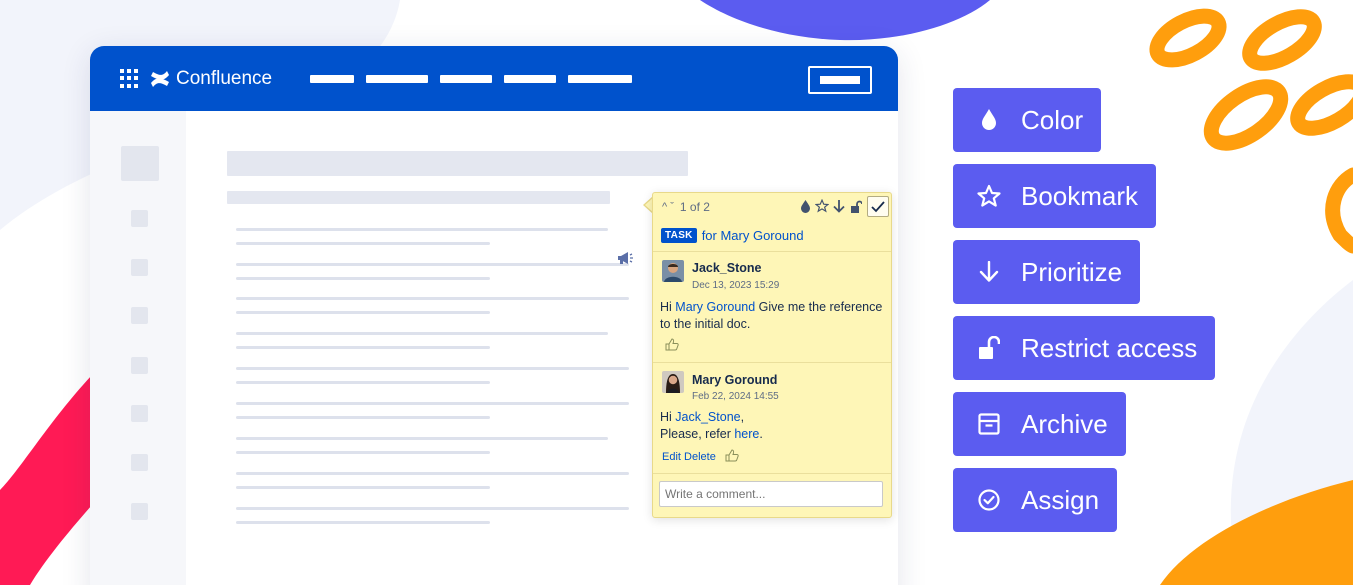  What do you see at coordinates (694, 207) in the screenshot?
I see `comment-counter: 1 of 2` at bounding box center [694, 207].